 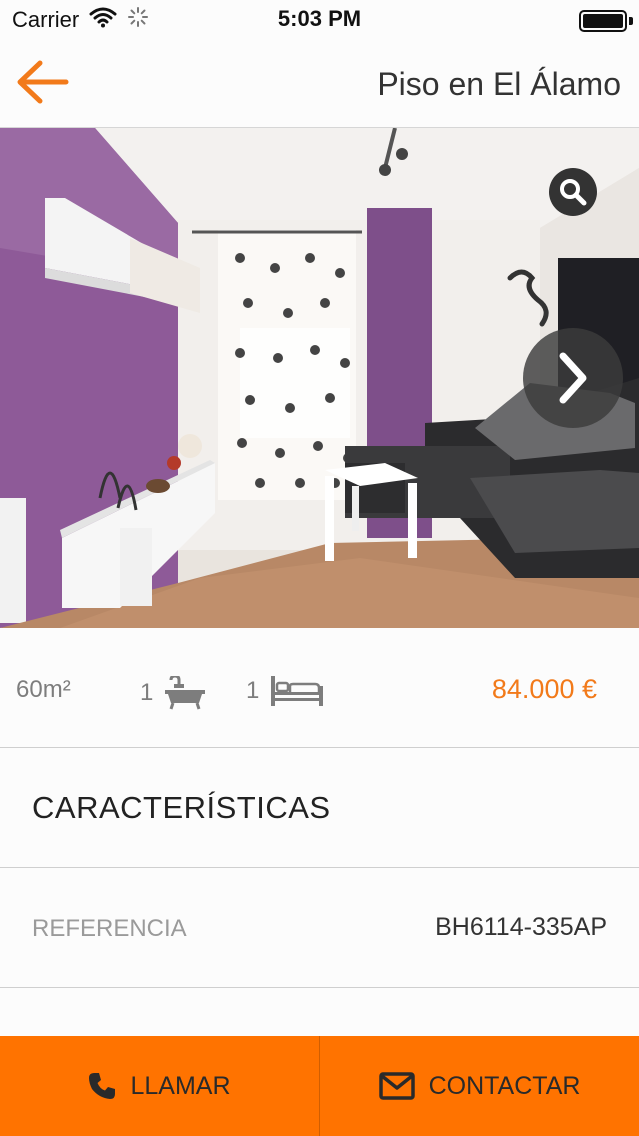 I want to click on call-label: LLAMAR, so click(x=180, y=1085).